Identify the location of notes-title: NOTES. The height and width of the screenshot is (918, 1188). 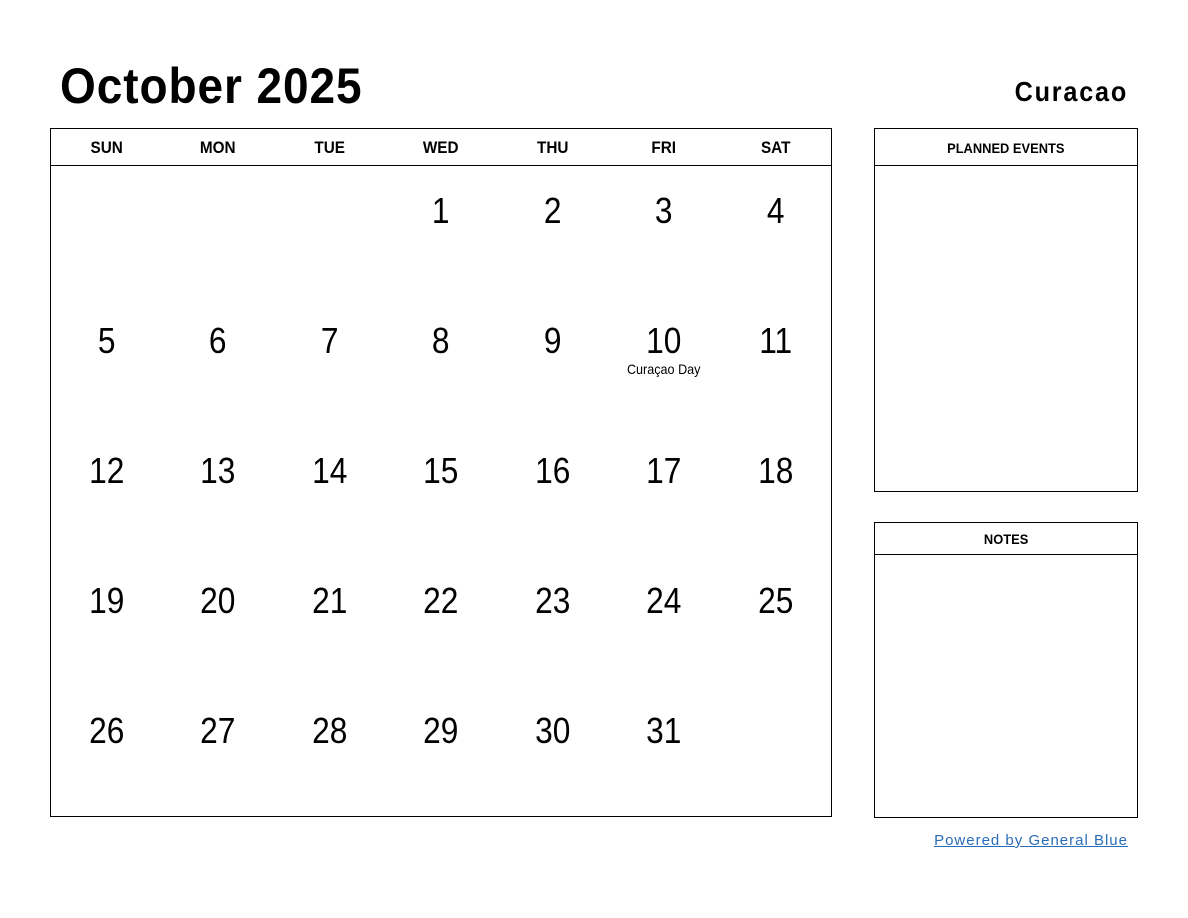
(1006, 539).